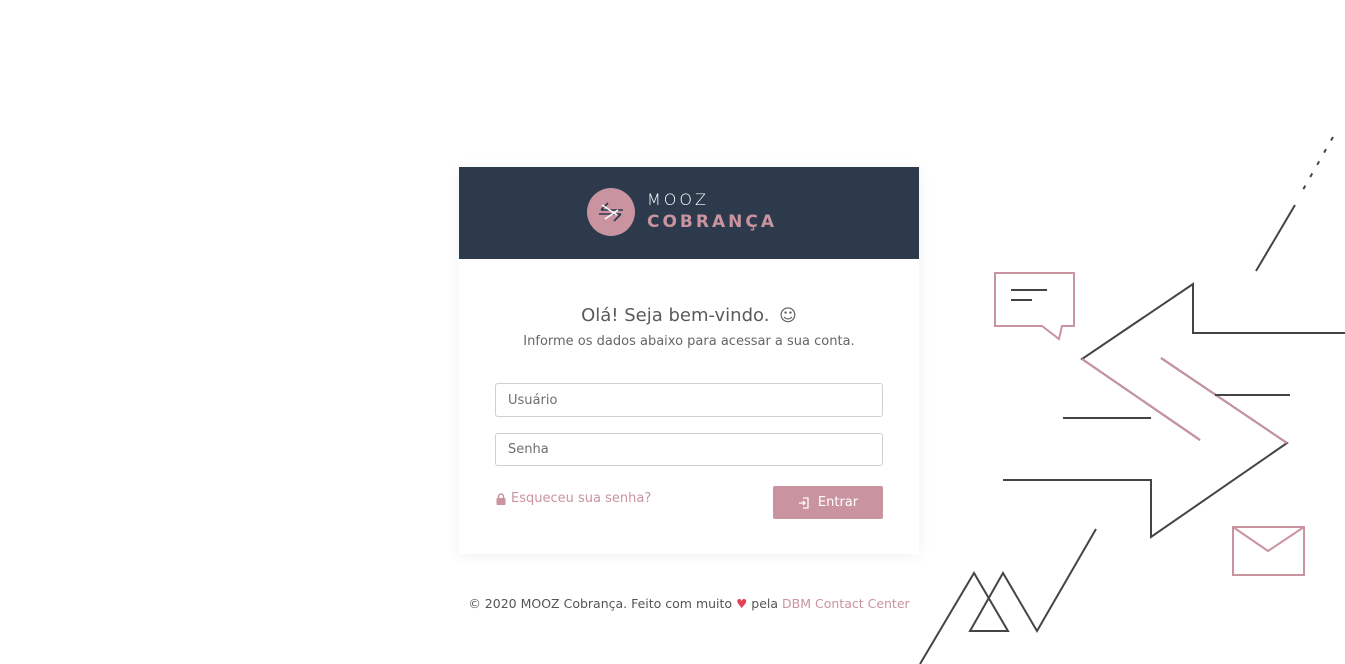  I want to click on brand-subtitle: COBRANÇA, so click(712, 222).